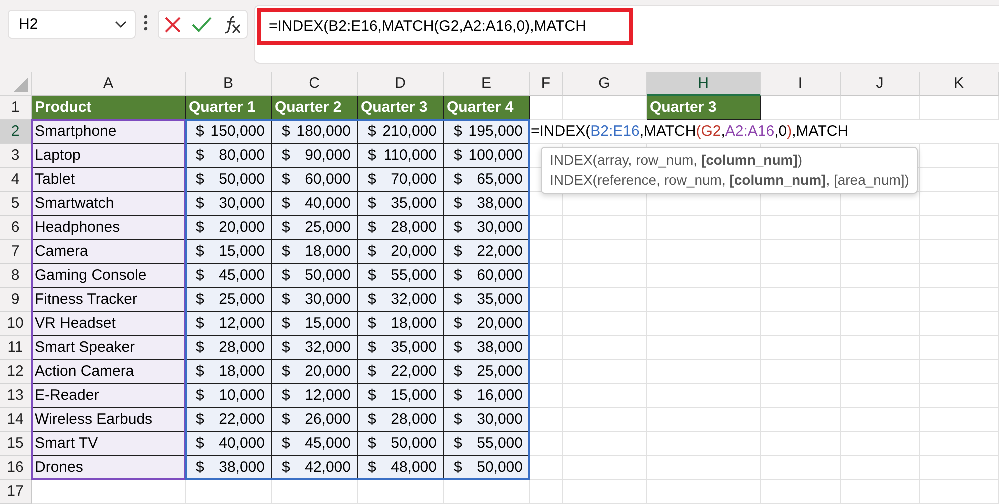  I want to click on column-header: I, so click(801, 84).